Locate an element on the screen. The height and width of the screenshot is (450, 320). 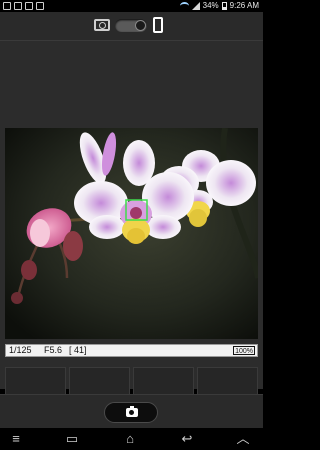
shutter-button is located at coordinates (131, 412).